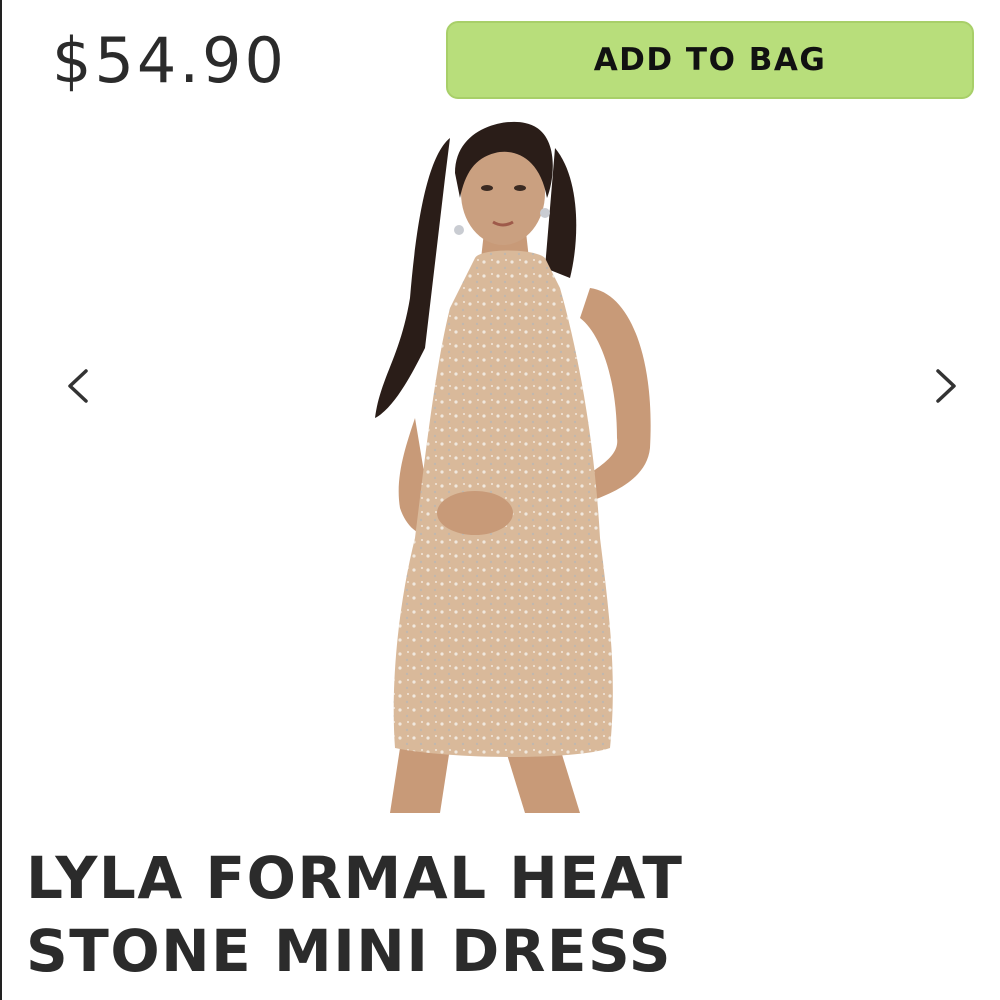  I want to click on gallery-next-button, so click(945, 386).